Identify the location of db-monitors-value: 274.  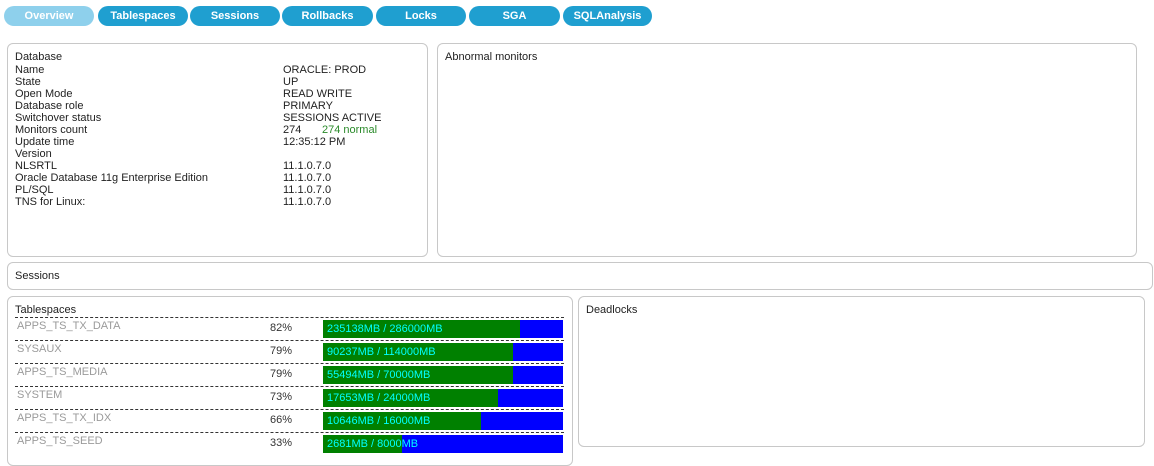
(292, 130).